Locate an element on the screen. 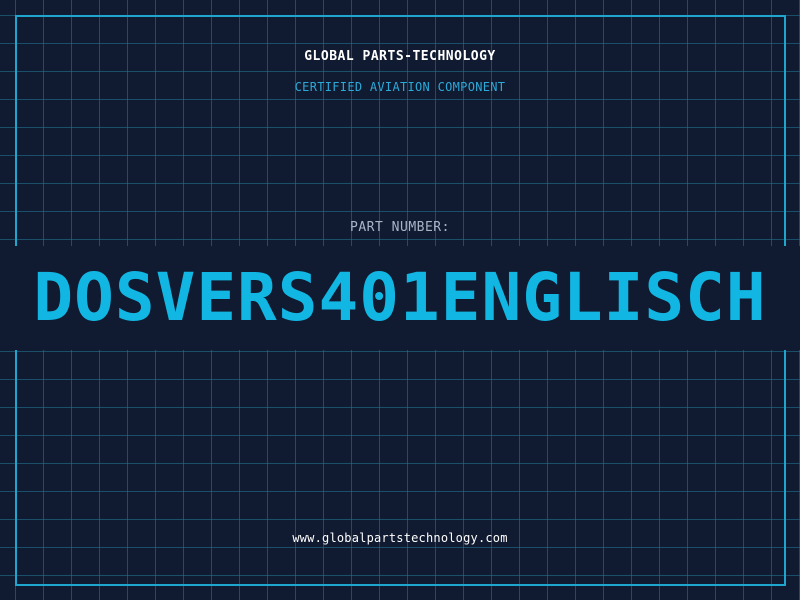  part-number-value: DOSVERS401ENGLISCH is located at coordinates (400, 297).